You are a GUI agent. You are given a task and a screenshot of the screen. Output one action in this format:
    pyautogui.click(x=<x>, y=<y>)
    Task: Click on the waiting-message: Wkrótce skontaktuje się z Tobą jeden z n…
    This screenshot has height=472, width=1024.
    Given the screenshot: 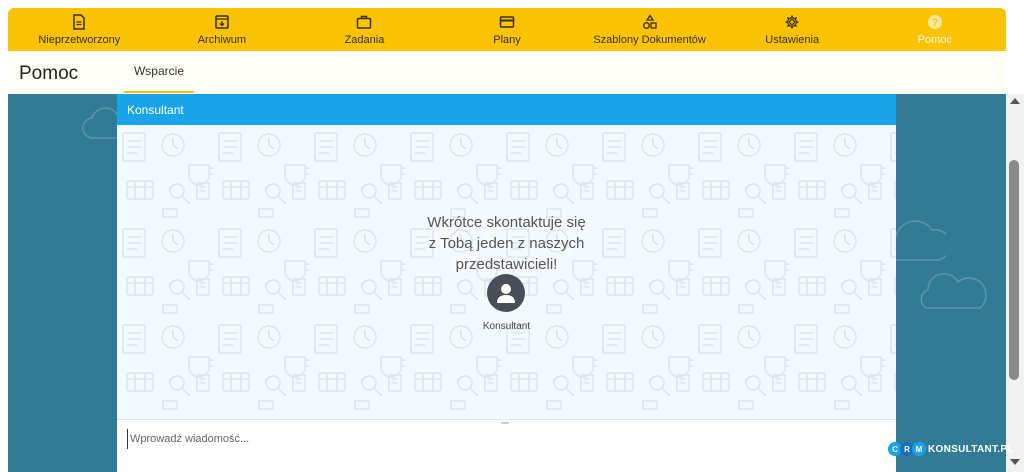 What is the action you would take?
    pyautogui.click(x=506, y=243)
    